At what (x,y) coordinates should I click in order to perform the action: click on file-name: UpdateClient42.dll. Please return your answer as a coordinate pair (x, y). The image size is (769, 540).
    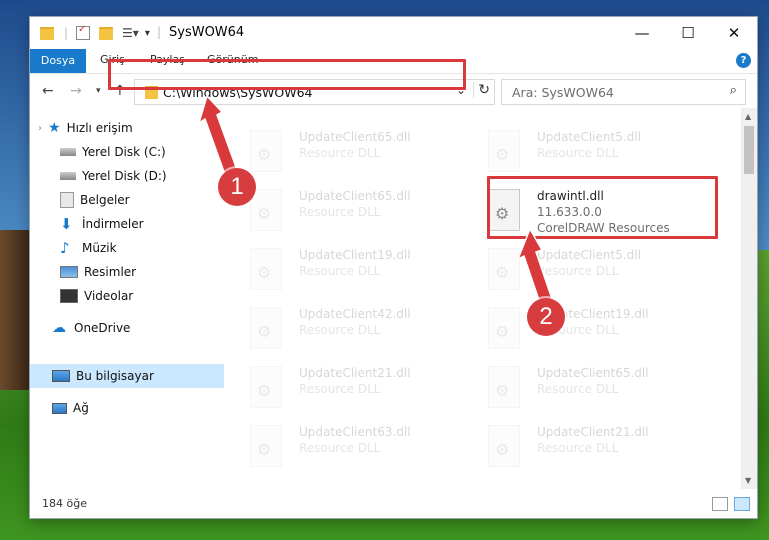
    Looking at the image, I should click on (355, 314).